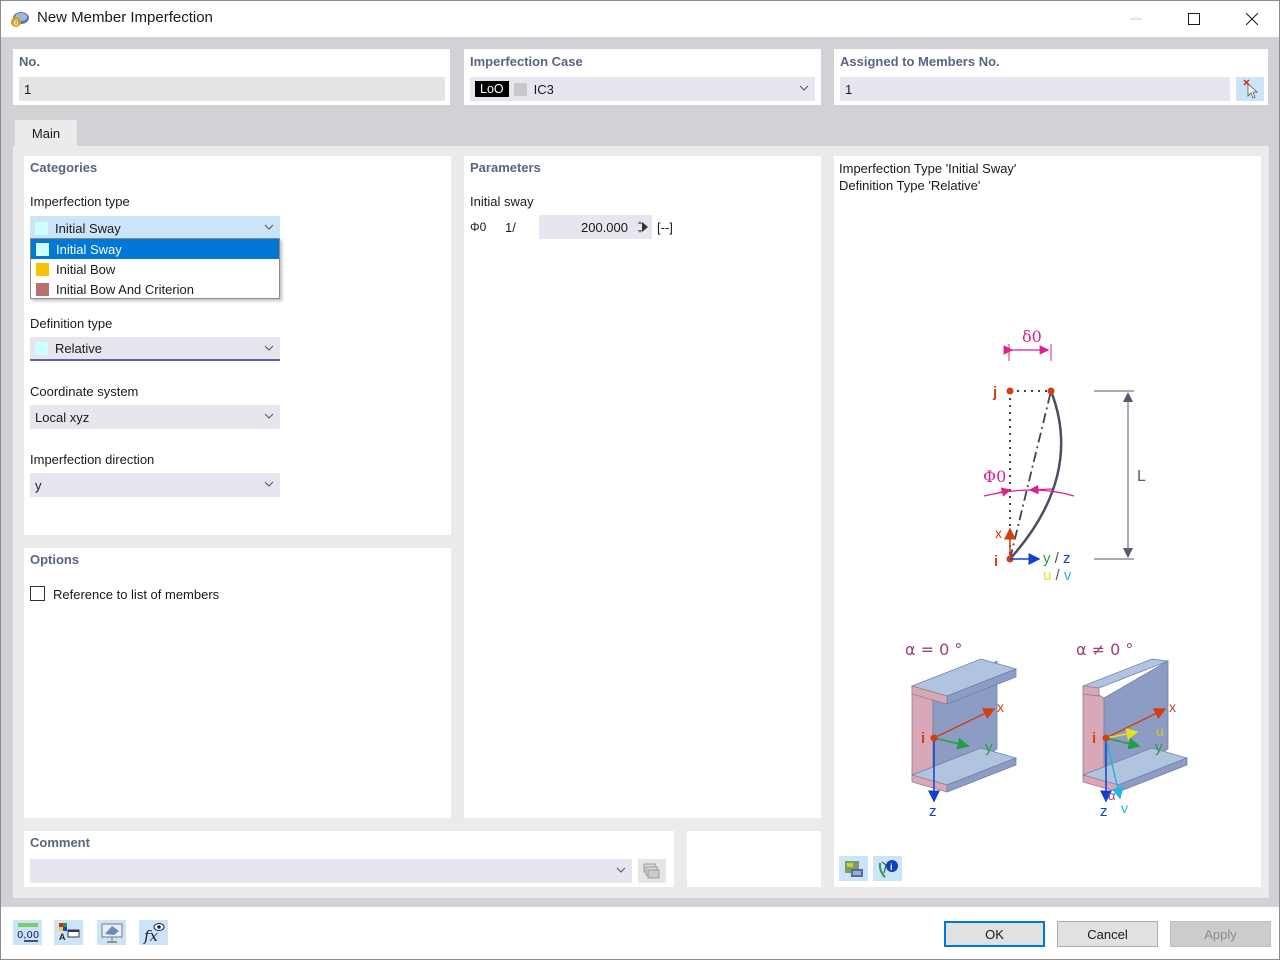  I want to click on display-view-button, so click(111, 932).